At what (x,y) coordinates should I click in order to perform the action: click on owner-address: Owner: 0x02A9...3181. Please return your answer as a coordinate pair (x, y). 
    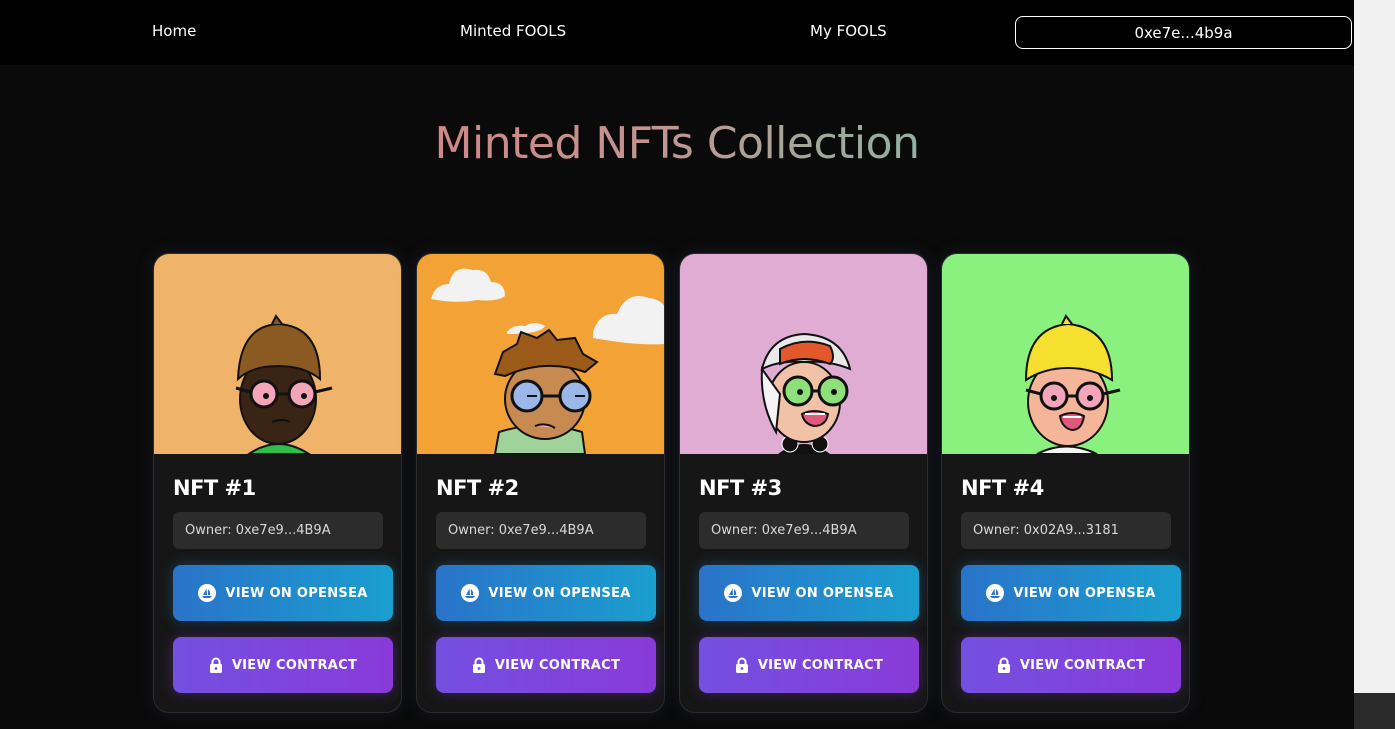
    Looking at the image, I should click on (1066, 530).